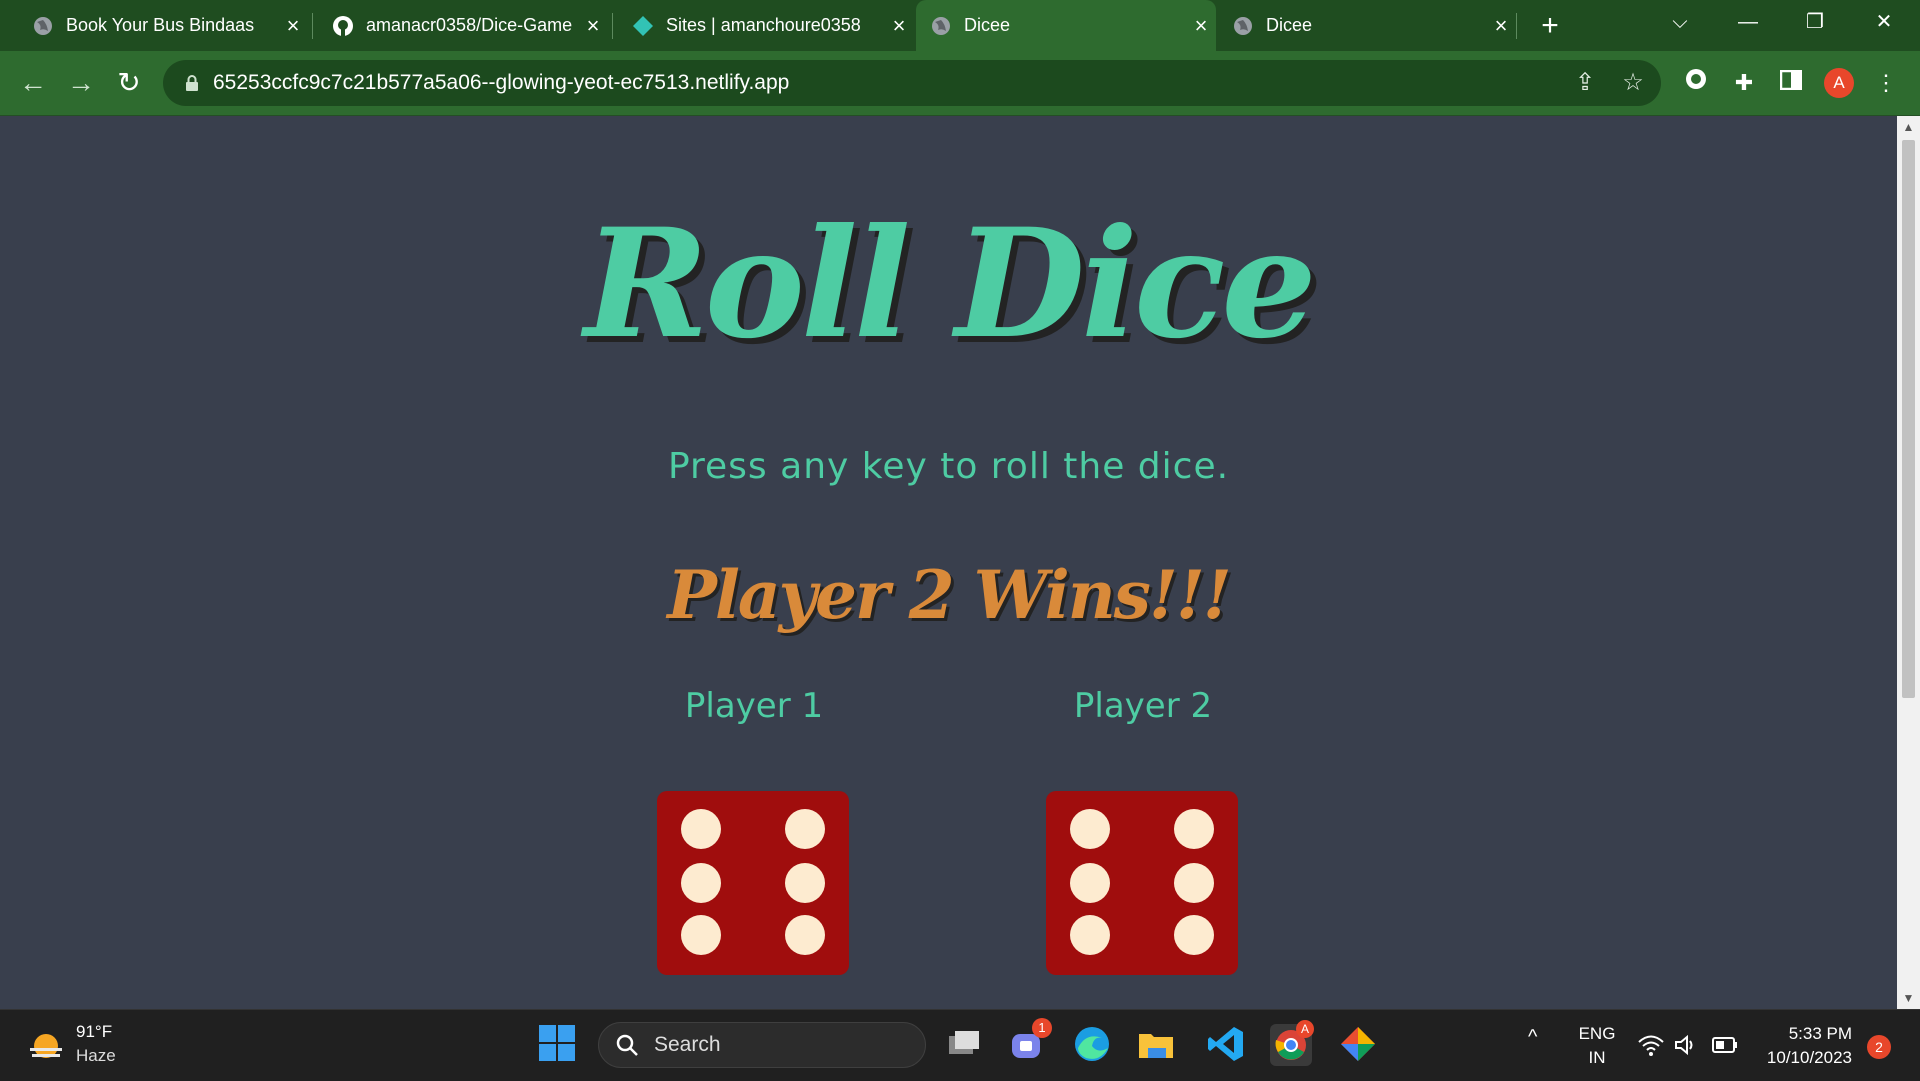  I want to click on close-window-icon: ✕, so click(1884, 22).